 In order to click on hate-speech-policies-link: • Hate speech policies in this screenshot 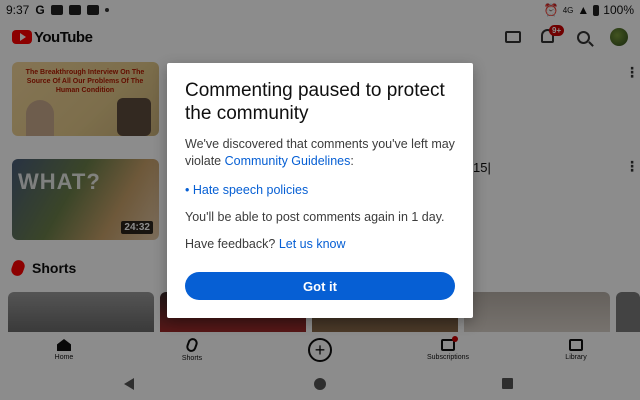, I will do `click(320, 190)`.